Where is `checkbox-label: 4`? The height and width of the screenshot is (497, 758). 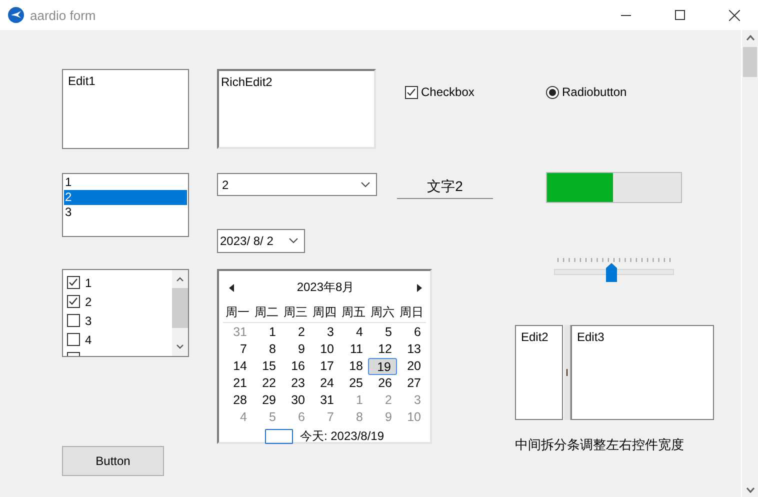
checkbox-label: 4 is located at coordinates (88, 339).